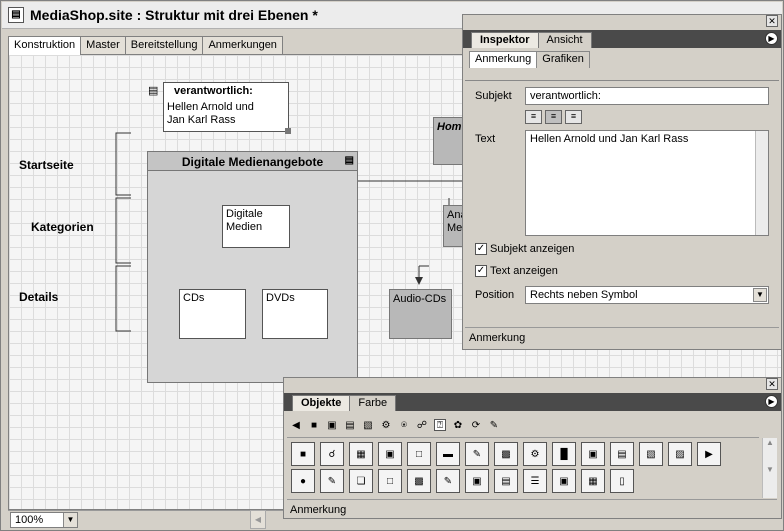 This screenshot has width=784, height=531. What do you see at coordinates (16, 15) in the screenshot?
I see `site-map-icon: ▤` at bounding box center [16, 15].